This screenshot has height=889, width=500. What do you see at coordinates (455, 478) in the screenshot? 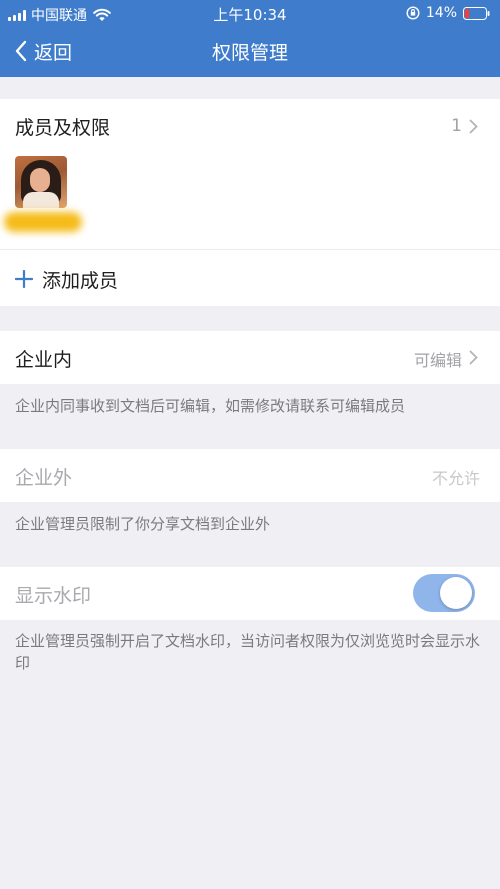
I see `external-value: 不允许` at bounding box center [455, 478].